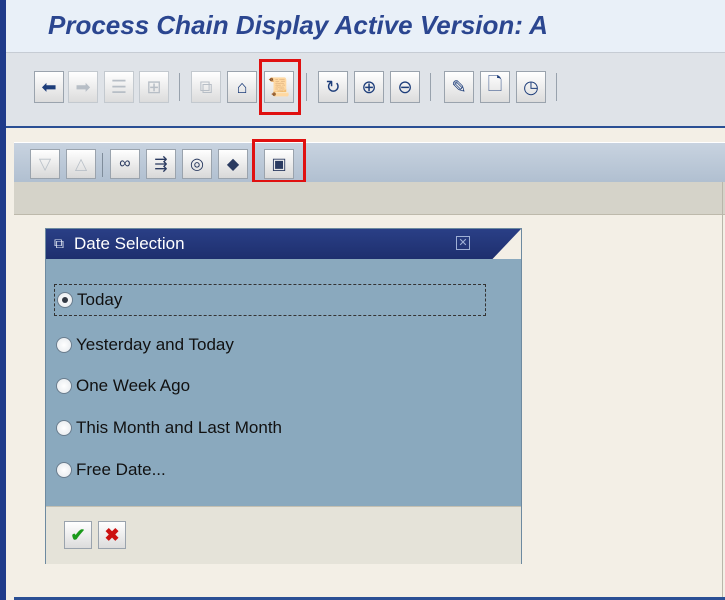 This screenshot has height=600, width=725. I want to click on edit-pencil-icon: ✎, so click(459, 87).